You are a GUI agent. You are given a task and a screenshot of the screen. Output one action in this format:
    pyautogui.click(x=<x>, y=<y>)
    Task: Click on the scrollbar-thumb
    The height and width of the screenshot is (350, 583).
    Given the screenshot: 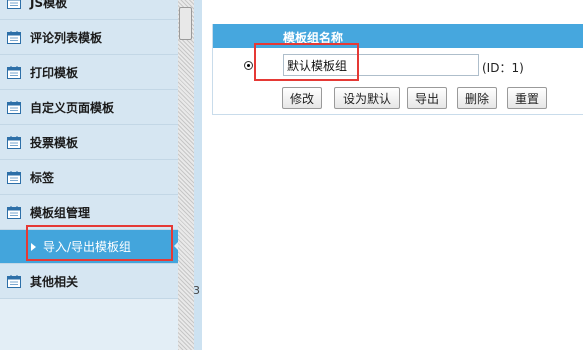 What is the action you would take?
    pyautogui.click(x=185, y=23)
    